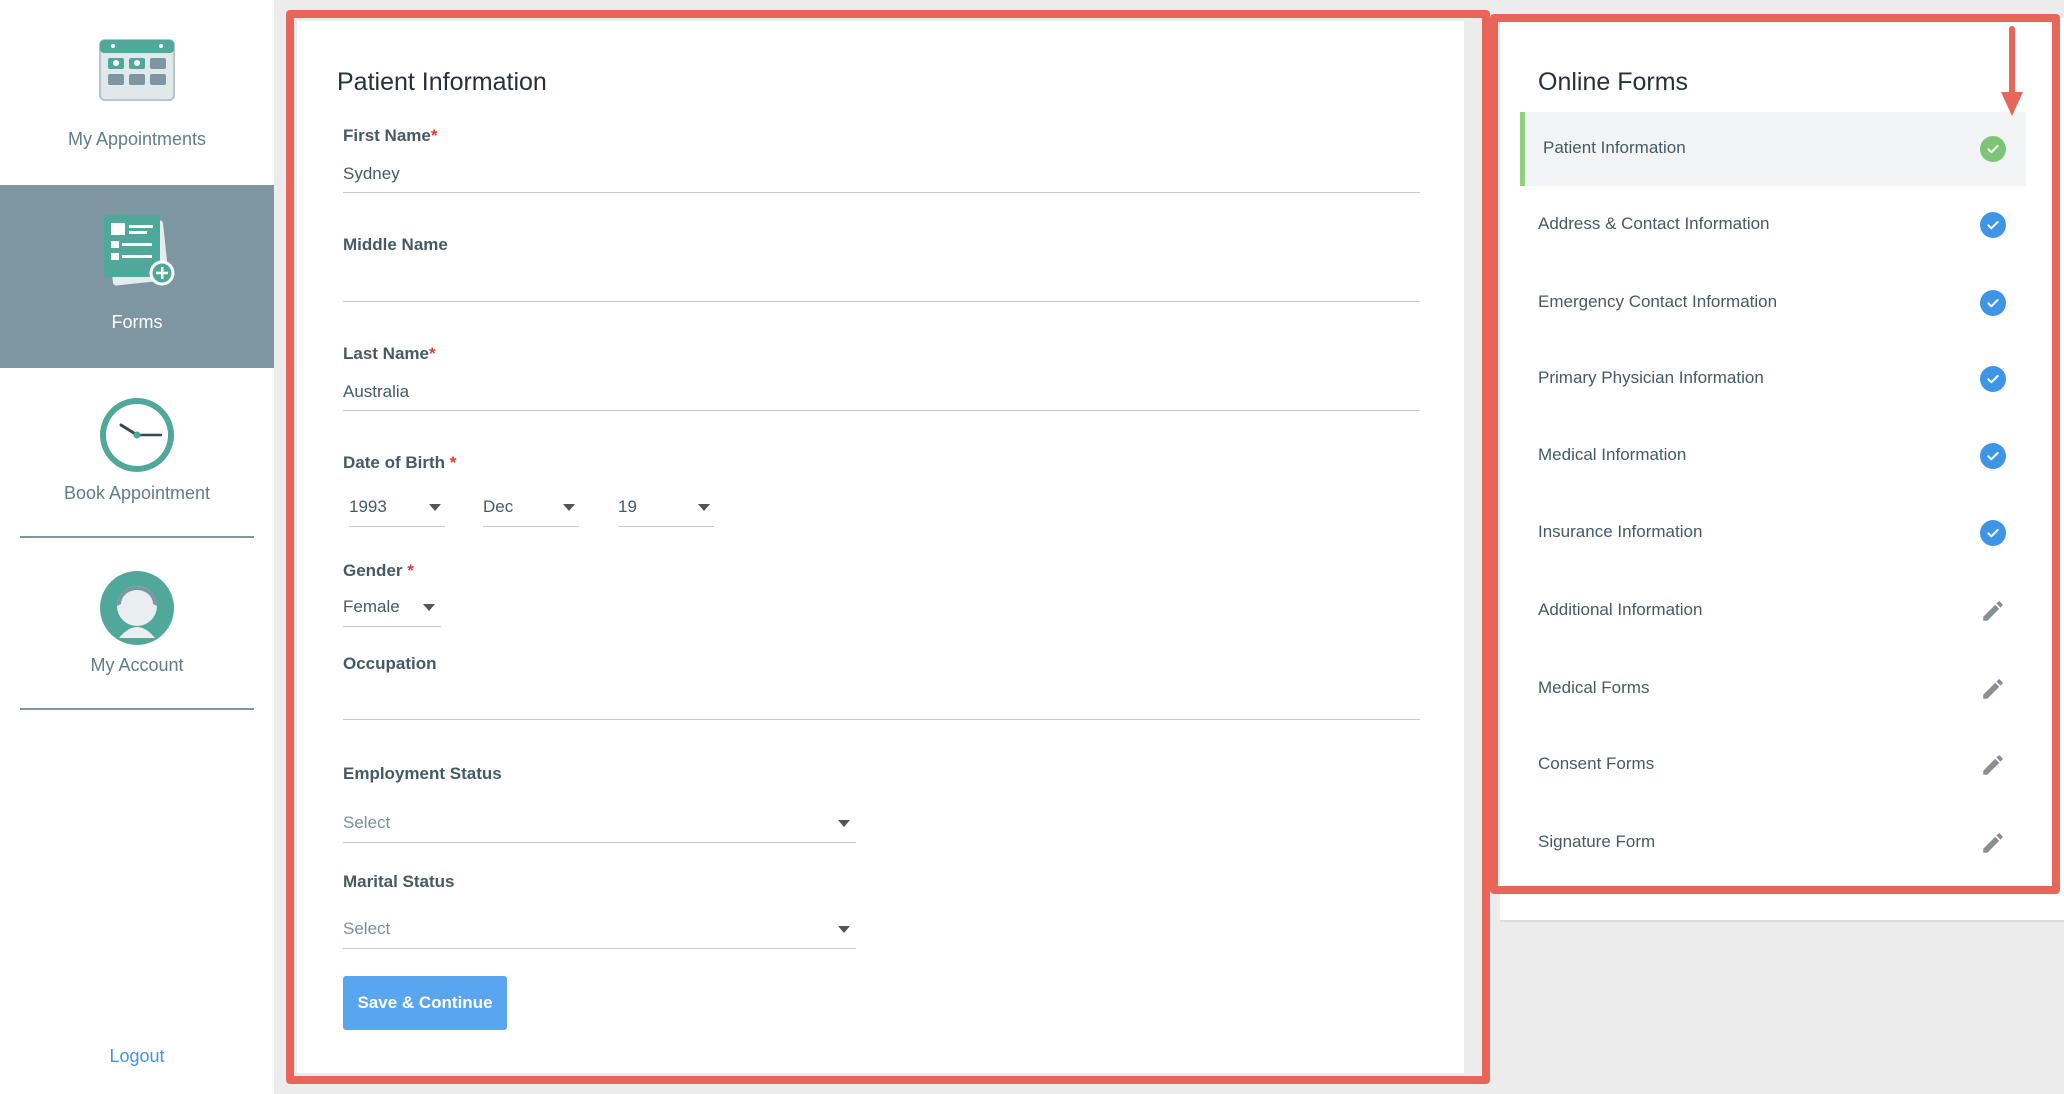 Image resolution: width=2064 pixels, height=1094 pixels. I want to click on nav-item-my-account: My Account, so click(137, 624).